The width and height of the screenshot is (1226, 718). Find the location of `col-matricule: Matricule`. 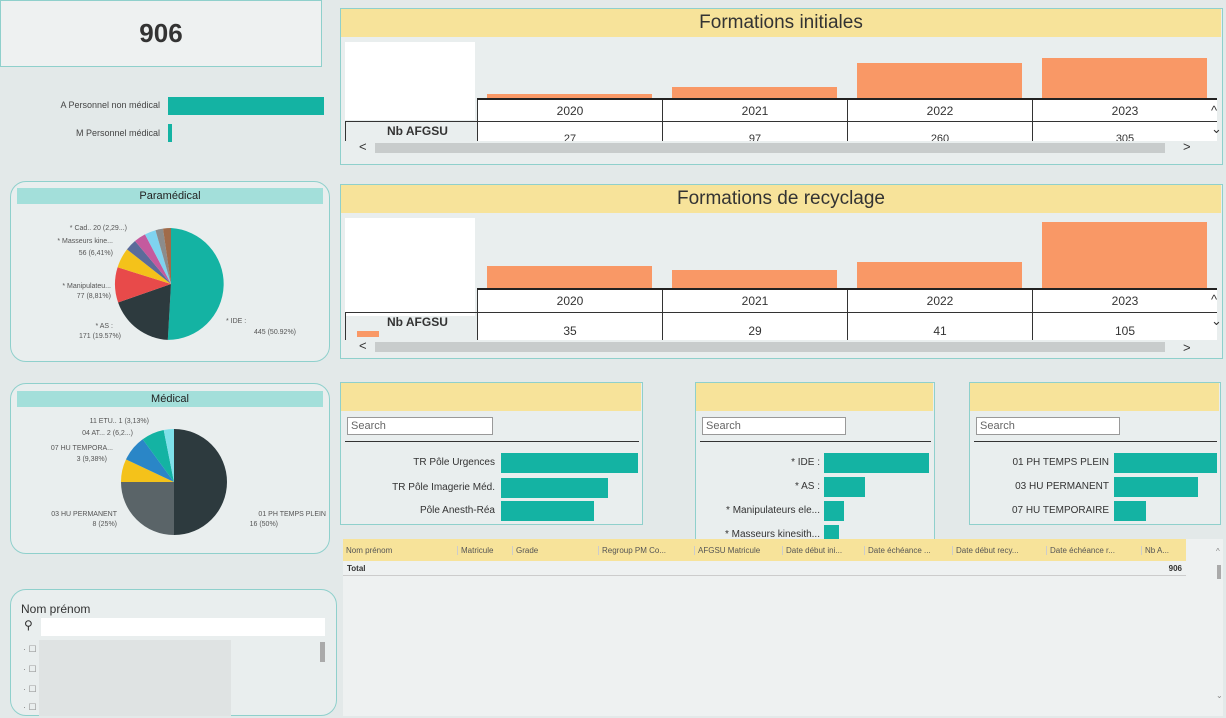

col-matricule: Matricule is located at coordinates (485, 550).